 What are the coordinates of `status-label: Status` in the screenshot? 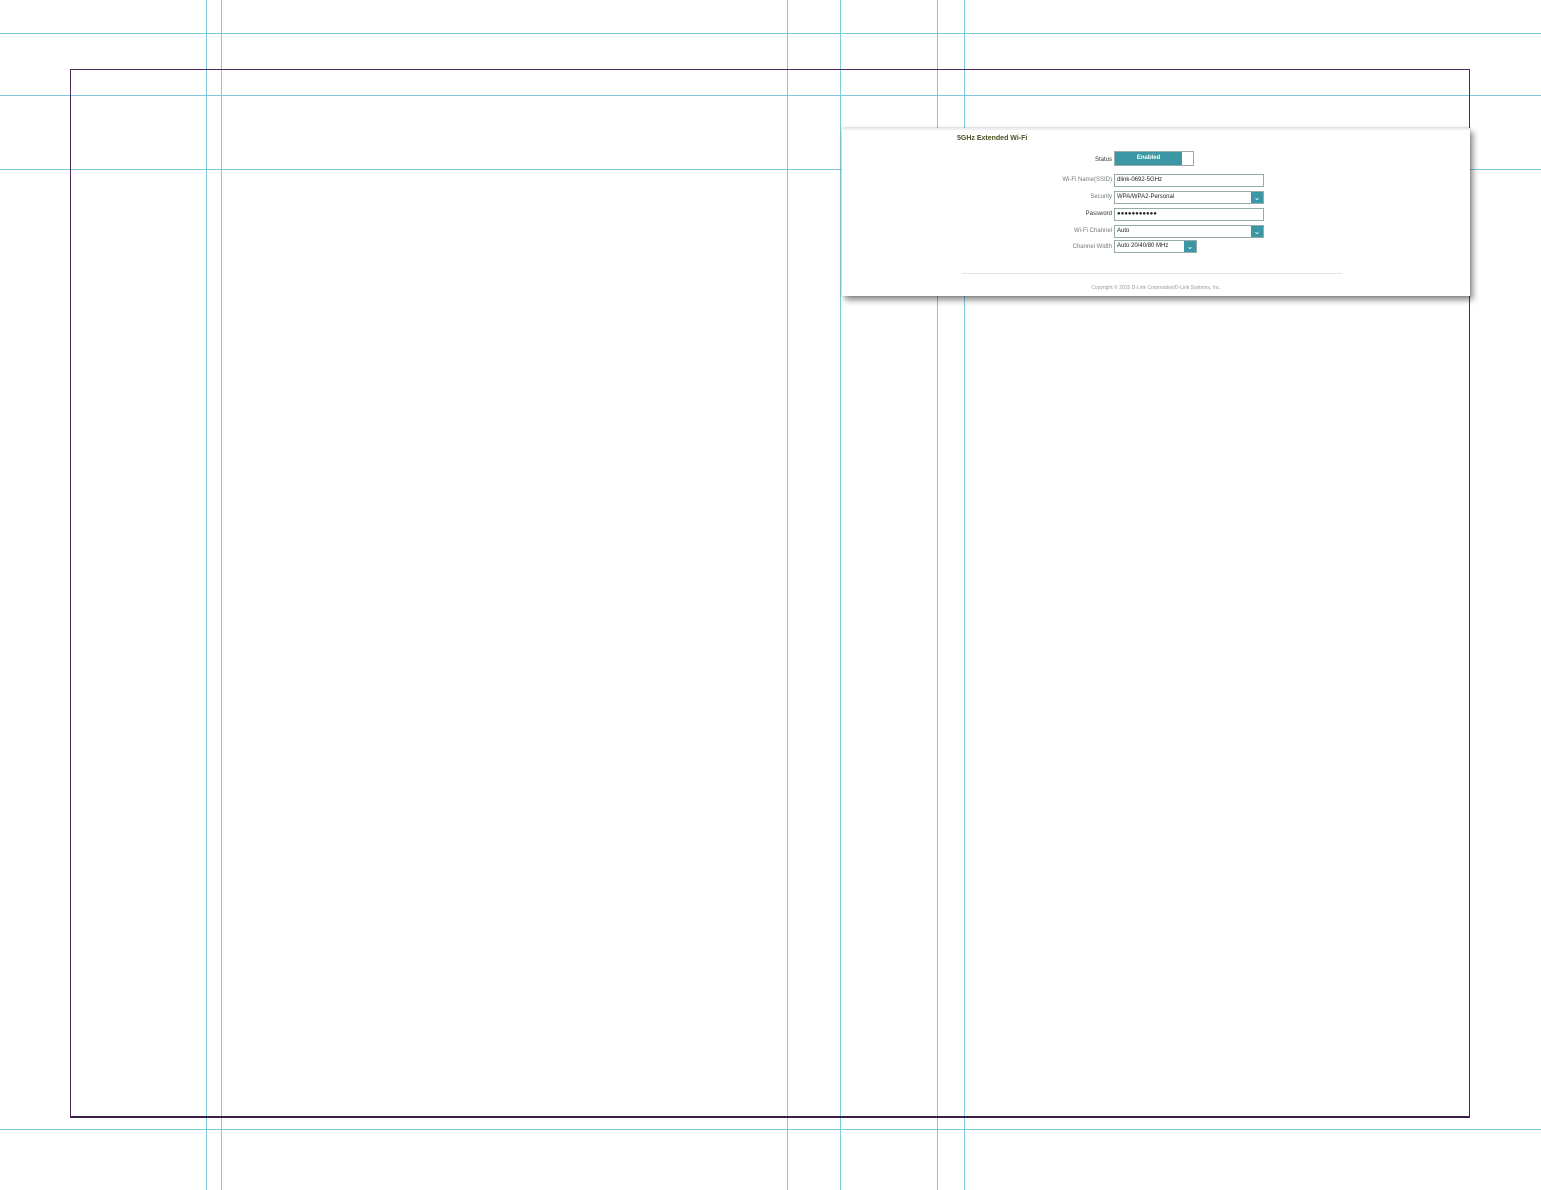 It's located at (1103, 160).